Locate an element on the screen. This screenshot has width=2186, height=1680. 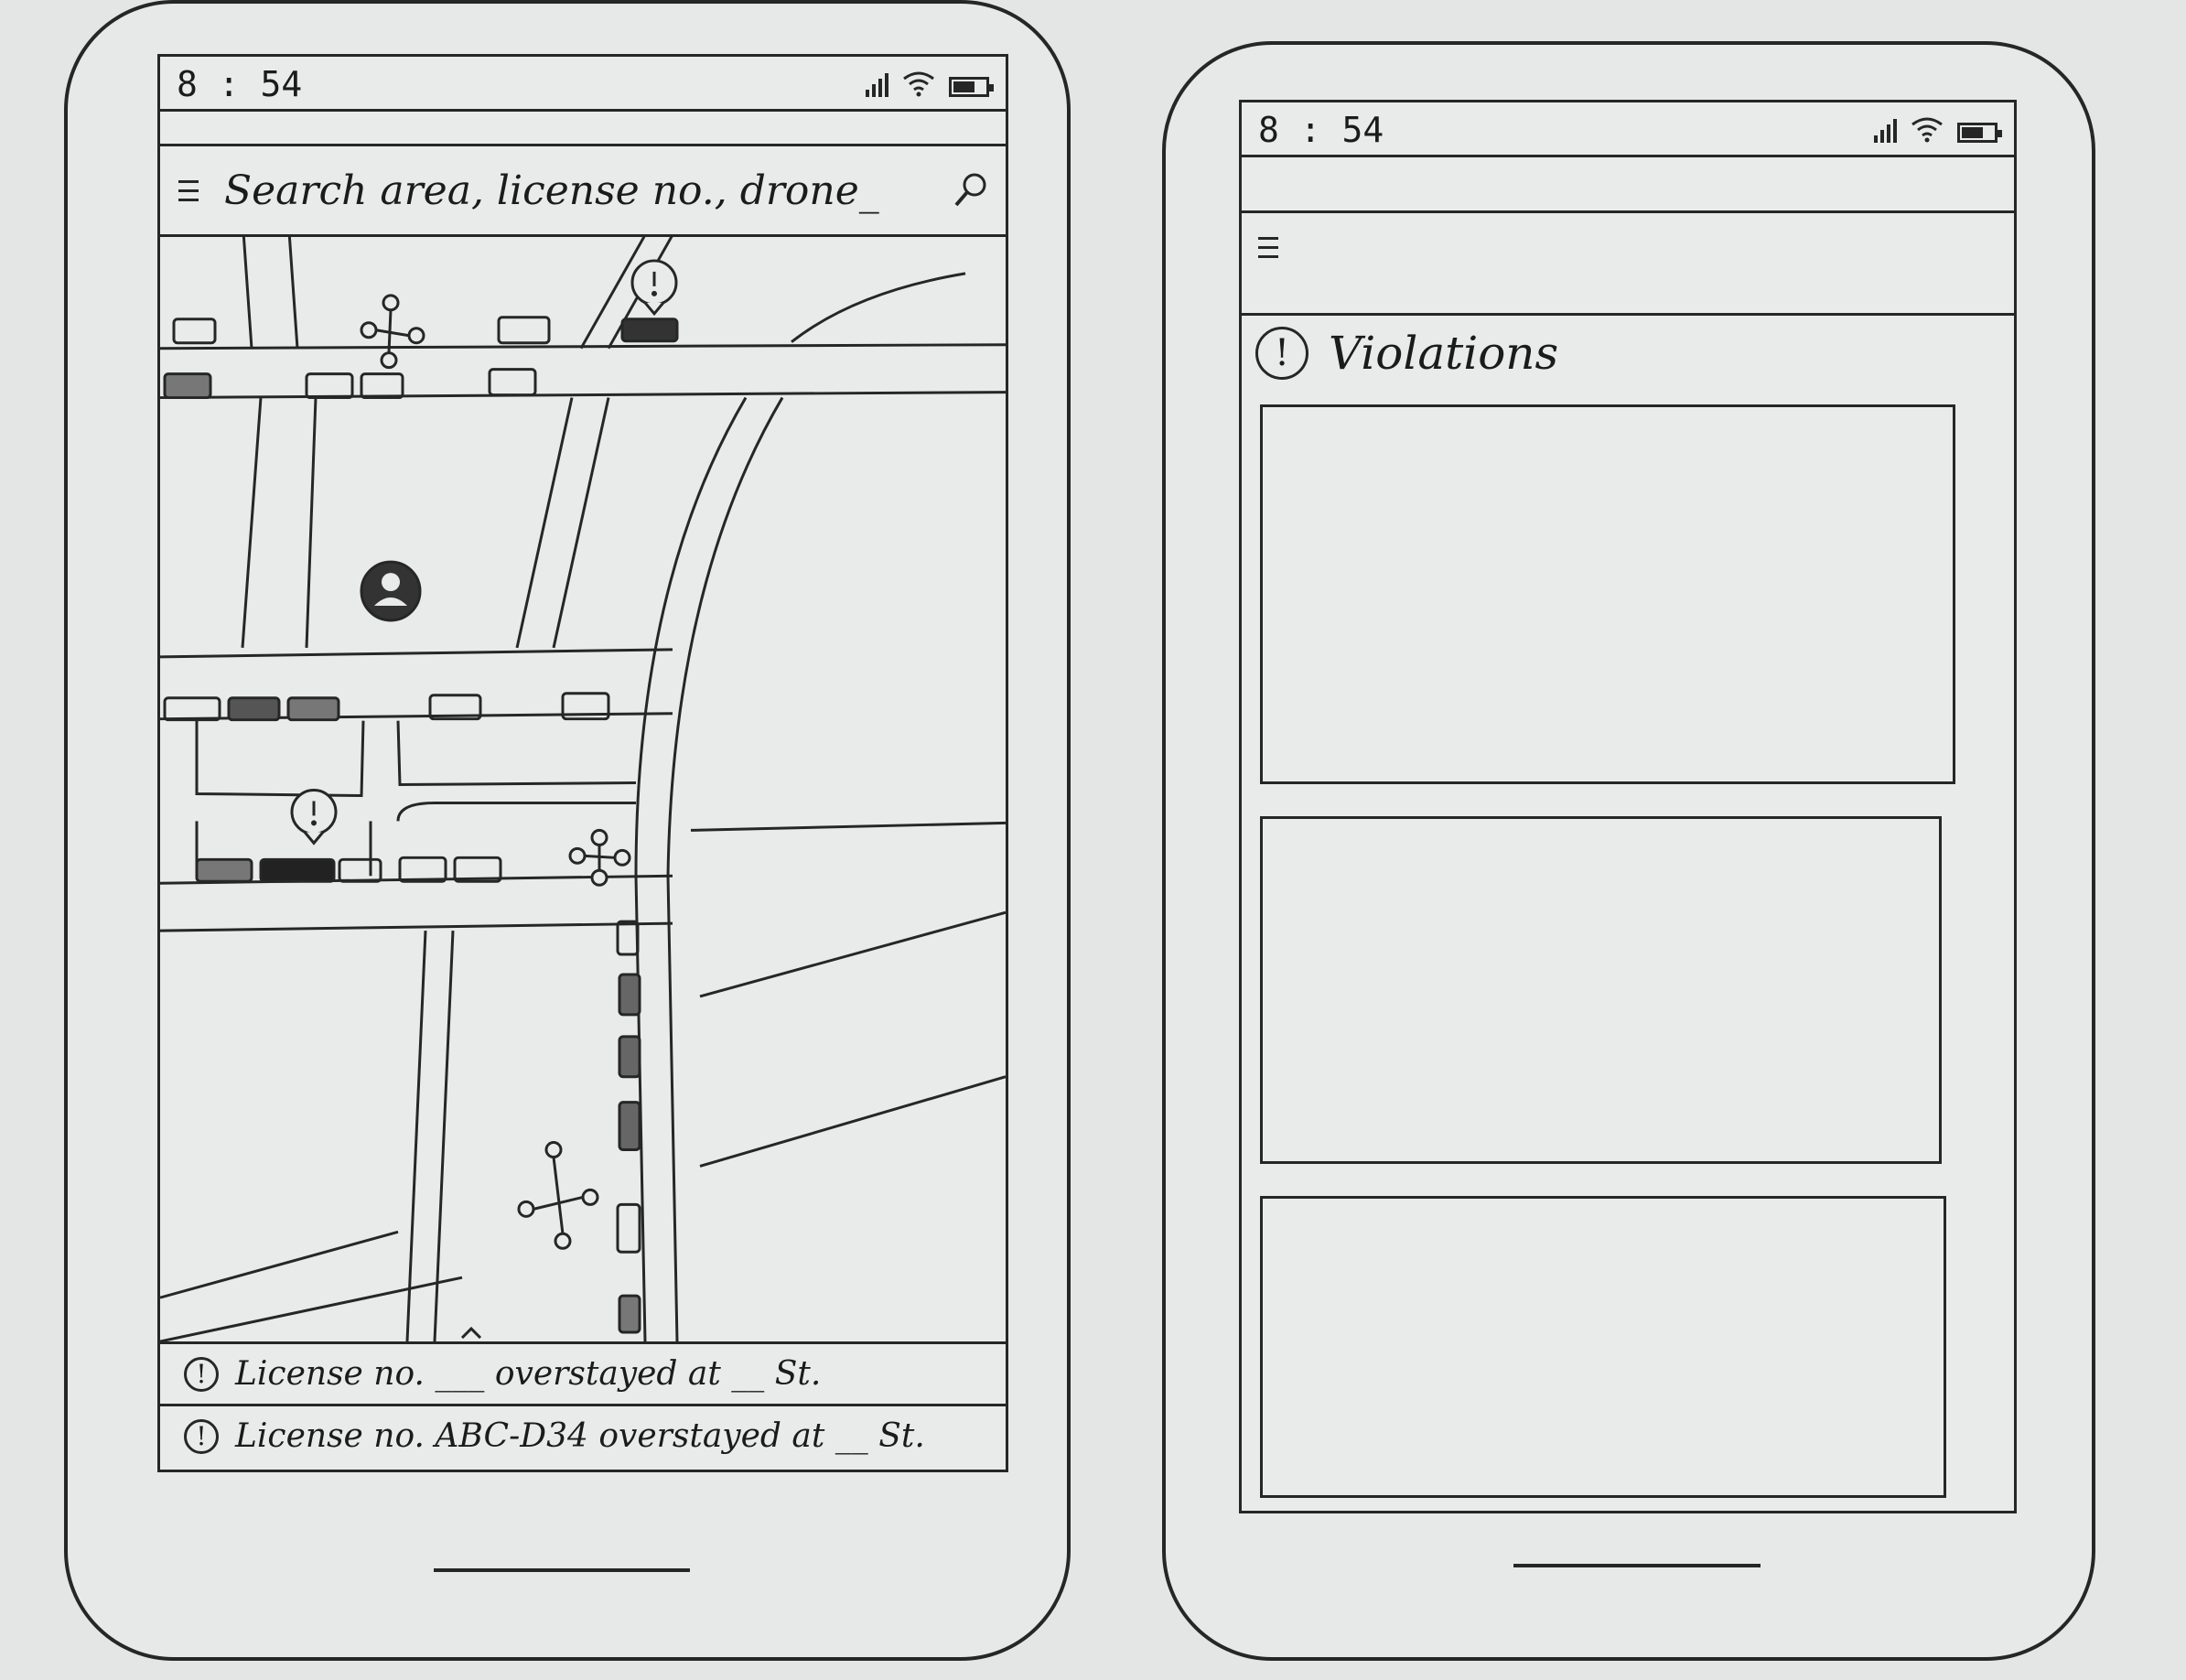
search-bar is located at coordinates (583, 190).